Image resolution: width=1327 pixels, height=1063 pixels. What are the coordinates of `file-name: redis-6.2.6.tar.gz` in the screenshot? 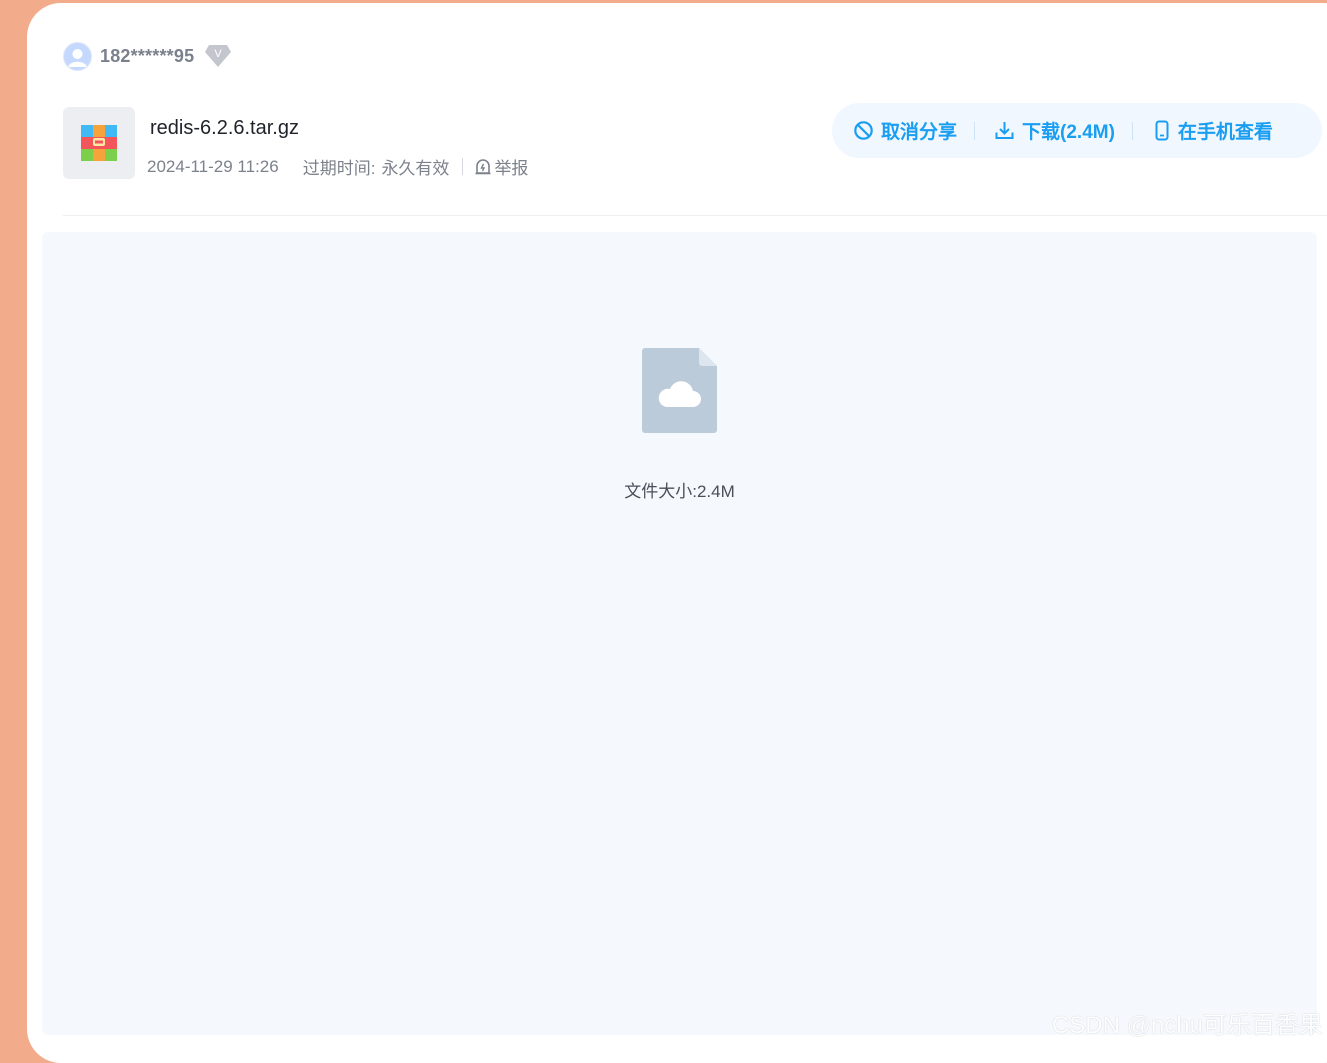 It's located at (224, 128).